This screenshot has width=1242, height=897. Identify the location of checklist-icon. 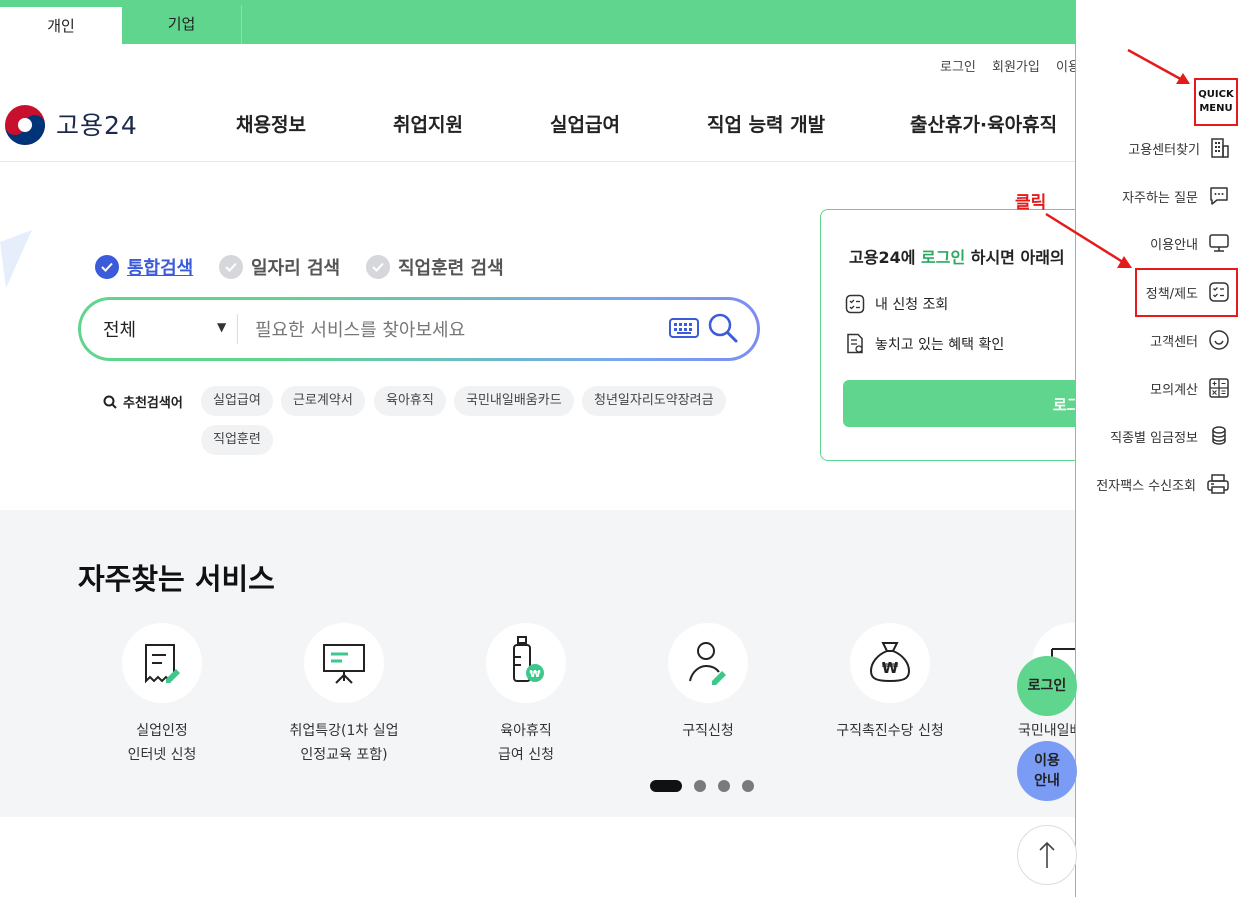
(855, 304).